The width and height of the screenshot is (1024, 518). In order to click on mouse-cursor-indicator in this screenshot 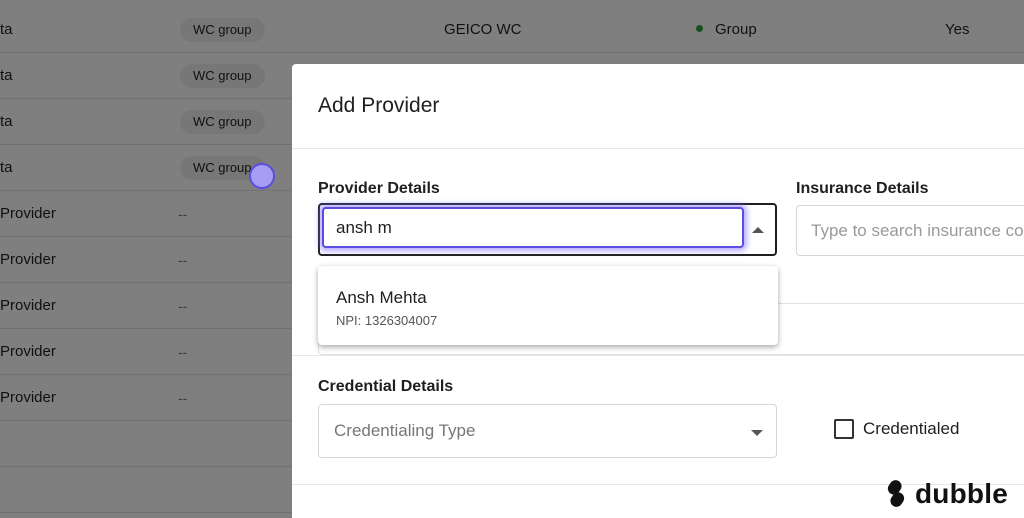, I will do `click(262, 176)`.